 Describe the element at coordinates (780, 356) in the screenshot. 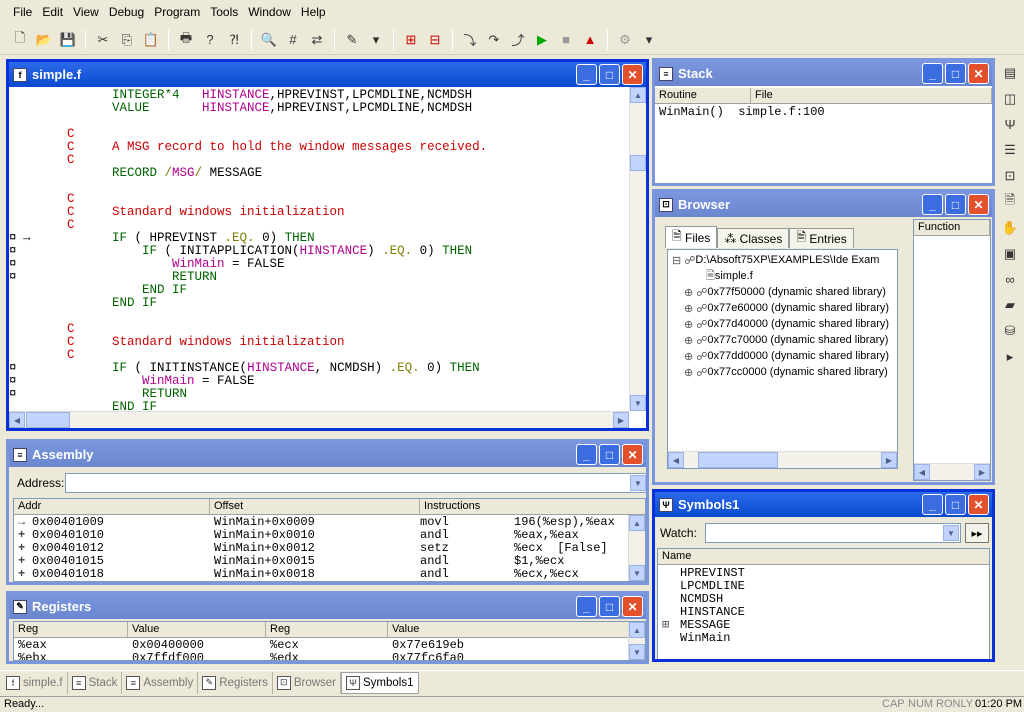

I see `tree-item: ⊕ ☍ 0x77dd0000 (dynamic shared library)` at that location.